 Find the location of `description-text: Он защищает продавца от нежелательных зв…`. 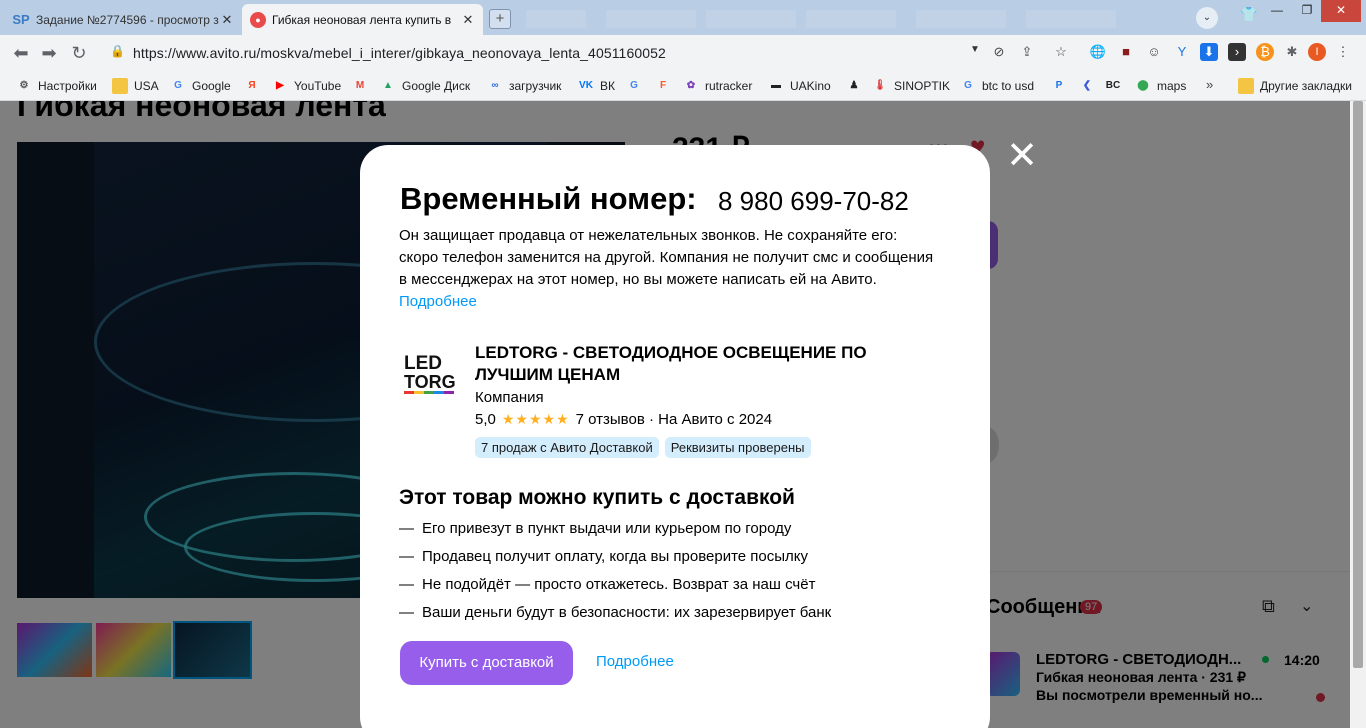

description-text: Он защищает продавца от нежелательных зв… is located at coordinates (666, 257).